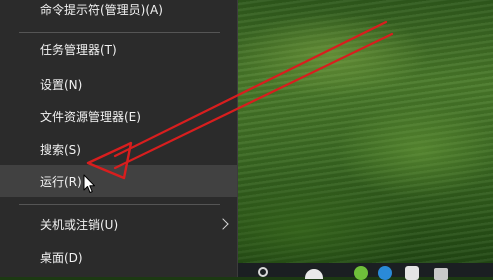 The width and height of the screenshot is (493, 280). Describe the element at coordinates (89, 183) in the screenshot. I see `mouse-pointer-icon` at that location.